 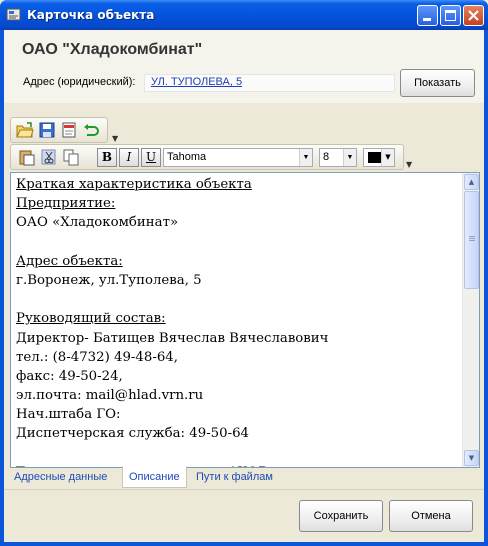 I want to click on organization-title: ОАО "Хладокомбинат", so click(x=112, y=49).